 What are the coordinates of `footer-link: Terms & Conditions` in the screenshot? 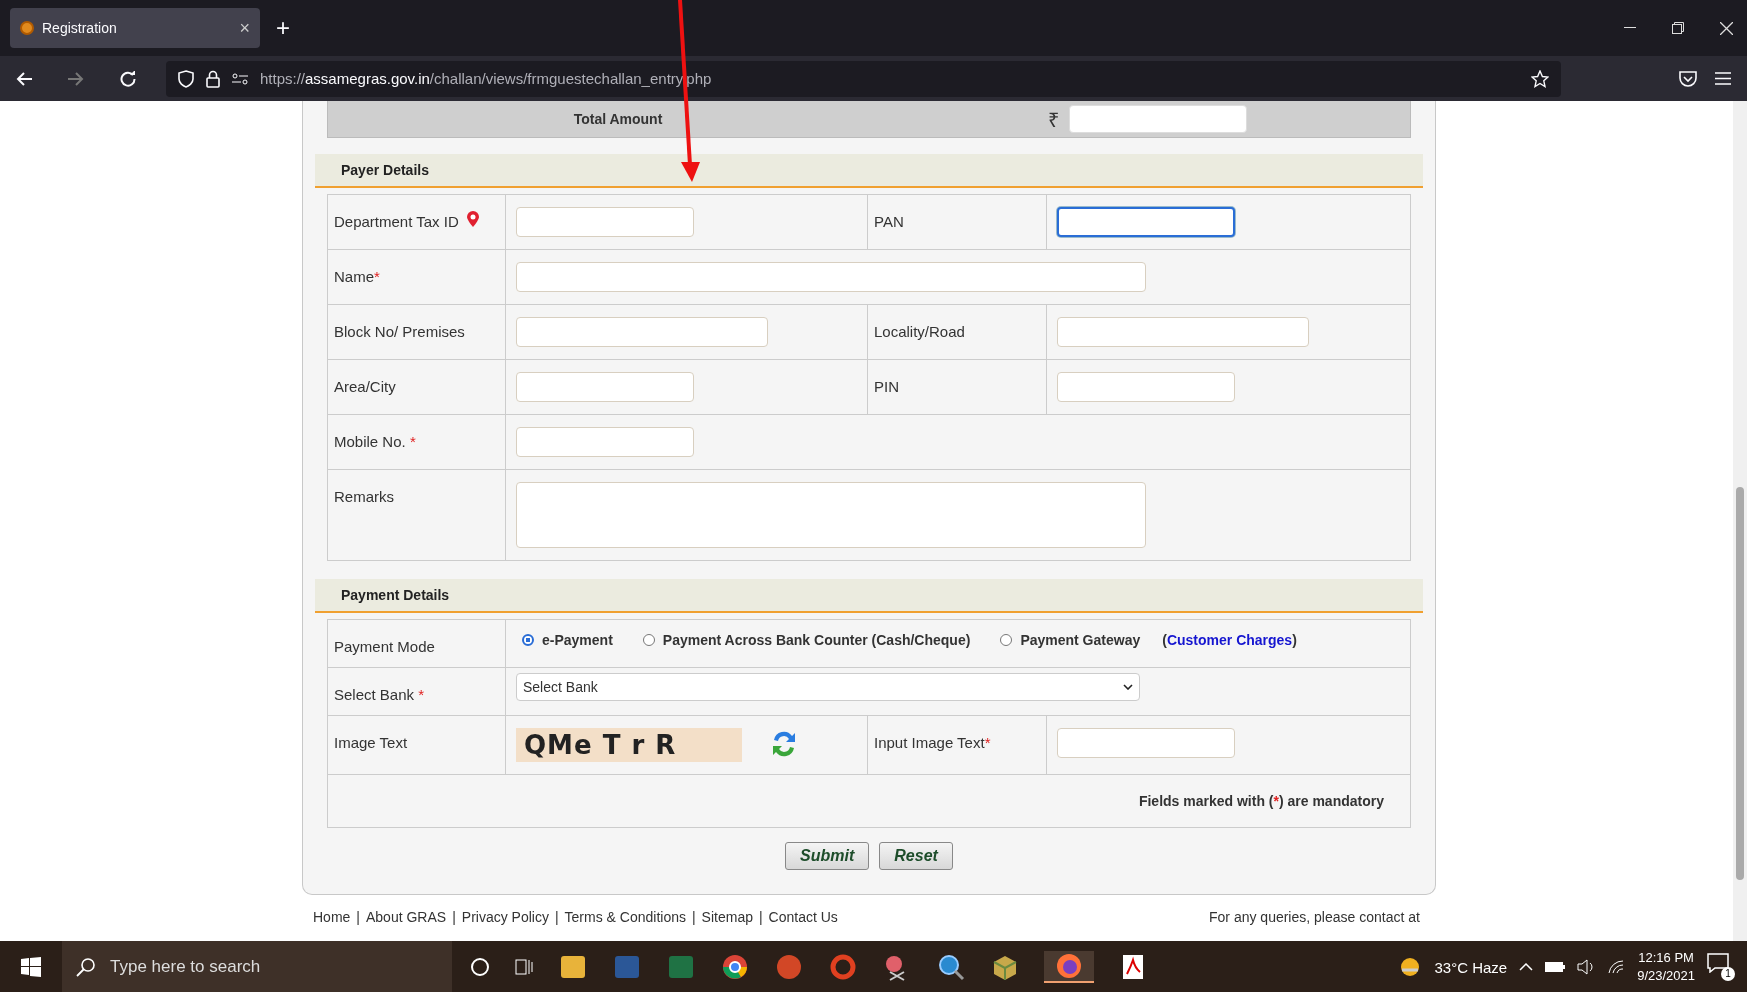 It's located at (625, 917).